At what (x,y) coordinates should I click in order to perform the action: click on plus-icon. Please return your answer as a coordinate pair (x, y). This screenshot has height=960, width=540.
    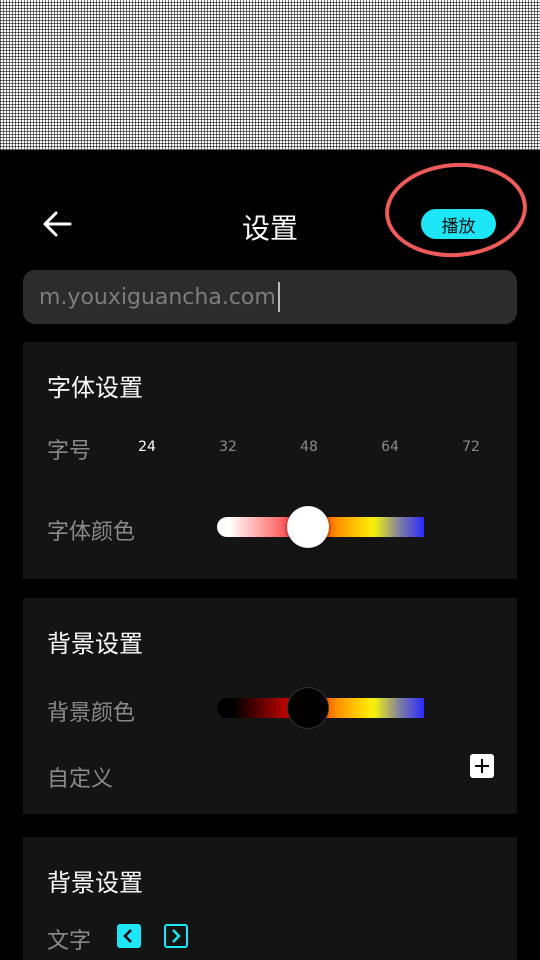
    Looking at the image, I should click on (482, 766).